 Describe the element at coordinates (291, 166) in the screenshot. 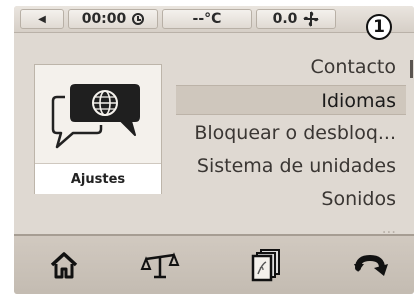

I see `menu-item-sistema-unidades: Sistema de unidades` at that location.